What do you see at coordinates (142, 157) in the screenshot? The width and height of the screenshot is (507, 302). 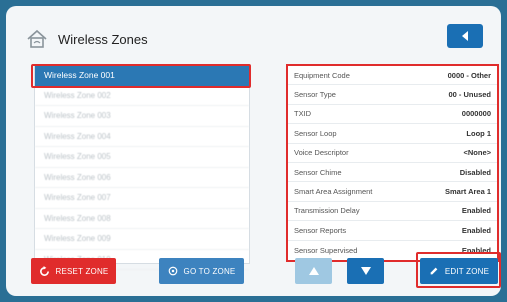 I see `zone-list-item: Wireless Zone 005` at bounding box center [142, 157].